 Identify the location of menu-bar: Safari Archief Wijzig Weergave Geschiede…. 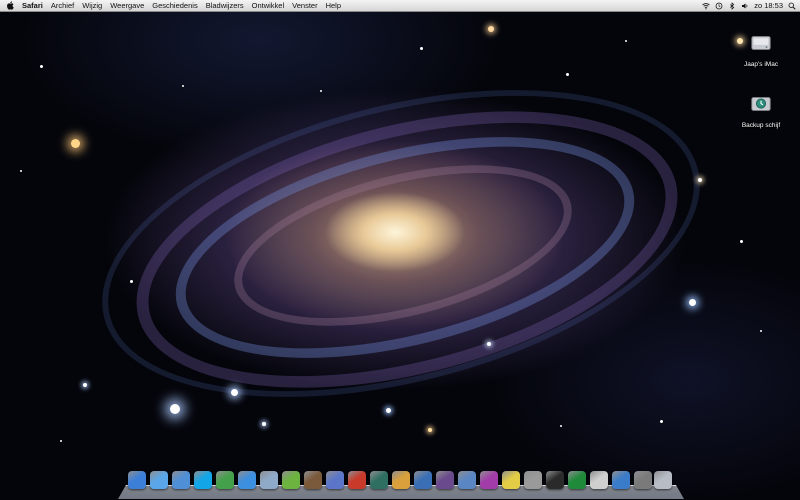
(400, 6).